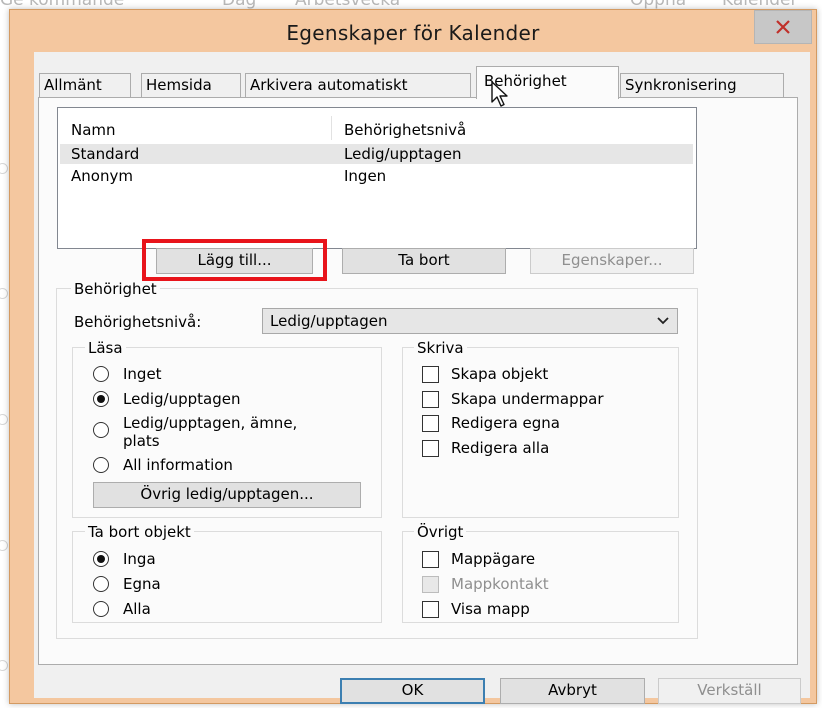 The width and height of the screenshot is (822, 708). Describe the element at coordinates (405, 130) in the screenshot. I see `column-header-permission-level: Behörighetsnivå` at that location.